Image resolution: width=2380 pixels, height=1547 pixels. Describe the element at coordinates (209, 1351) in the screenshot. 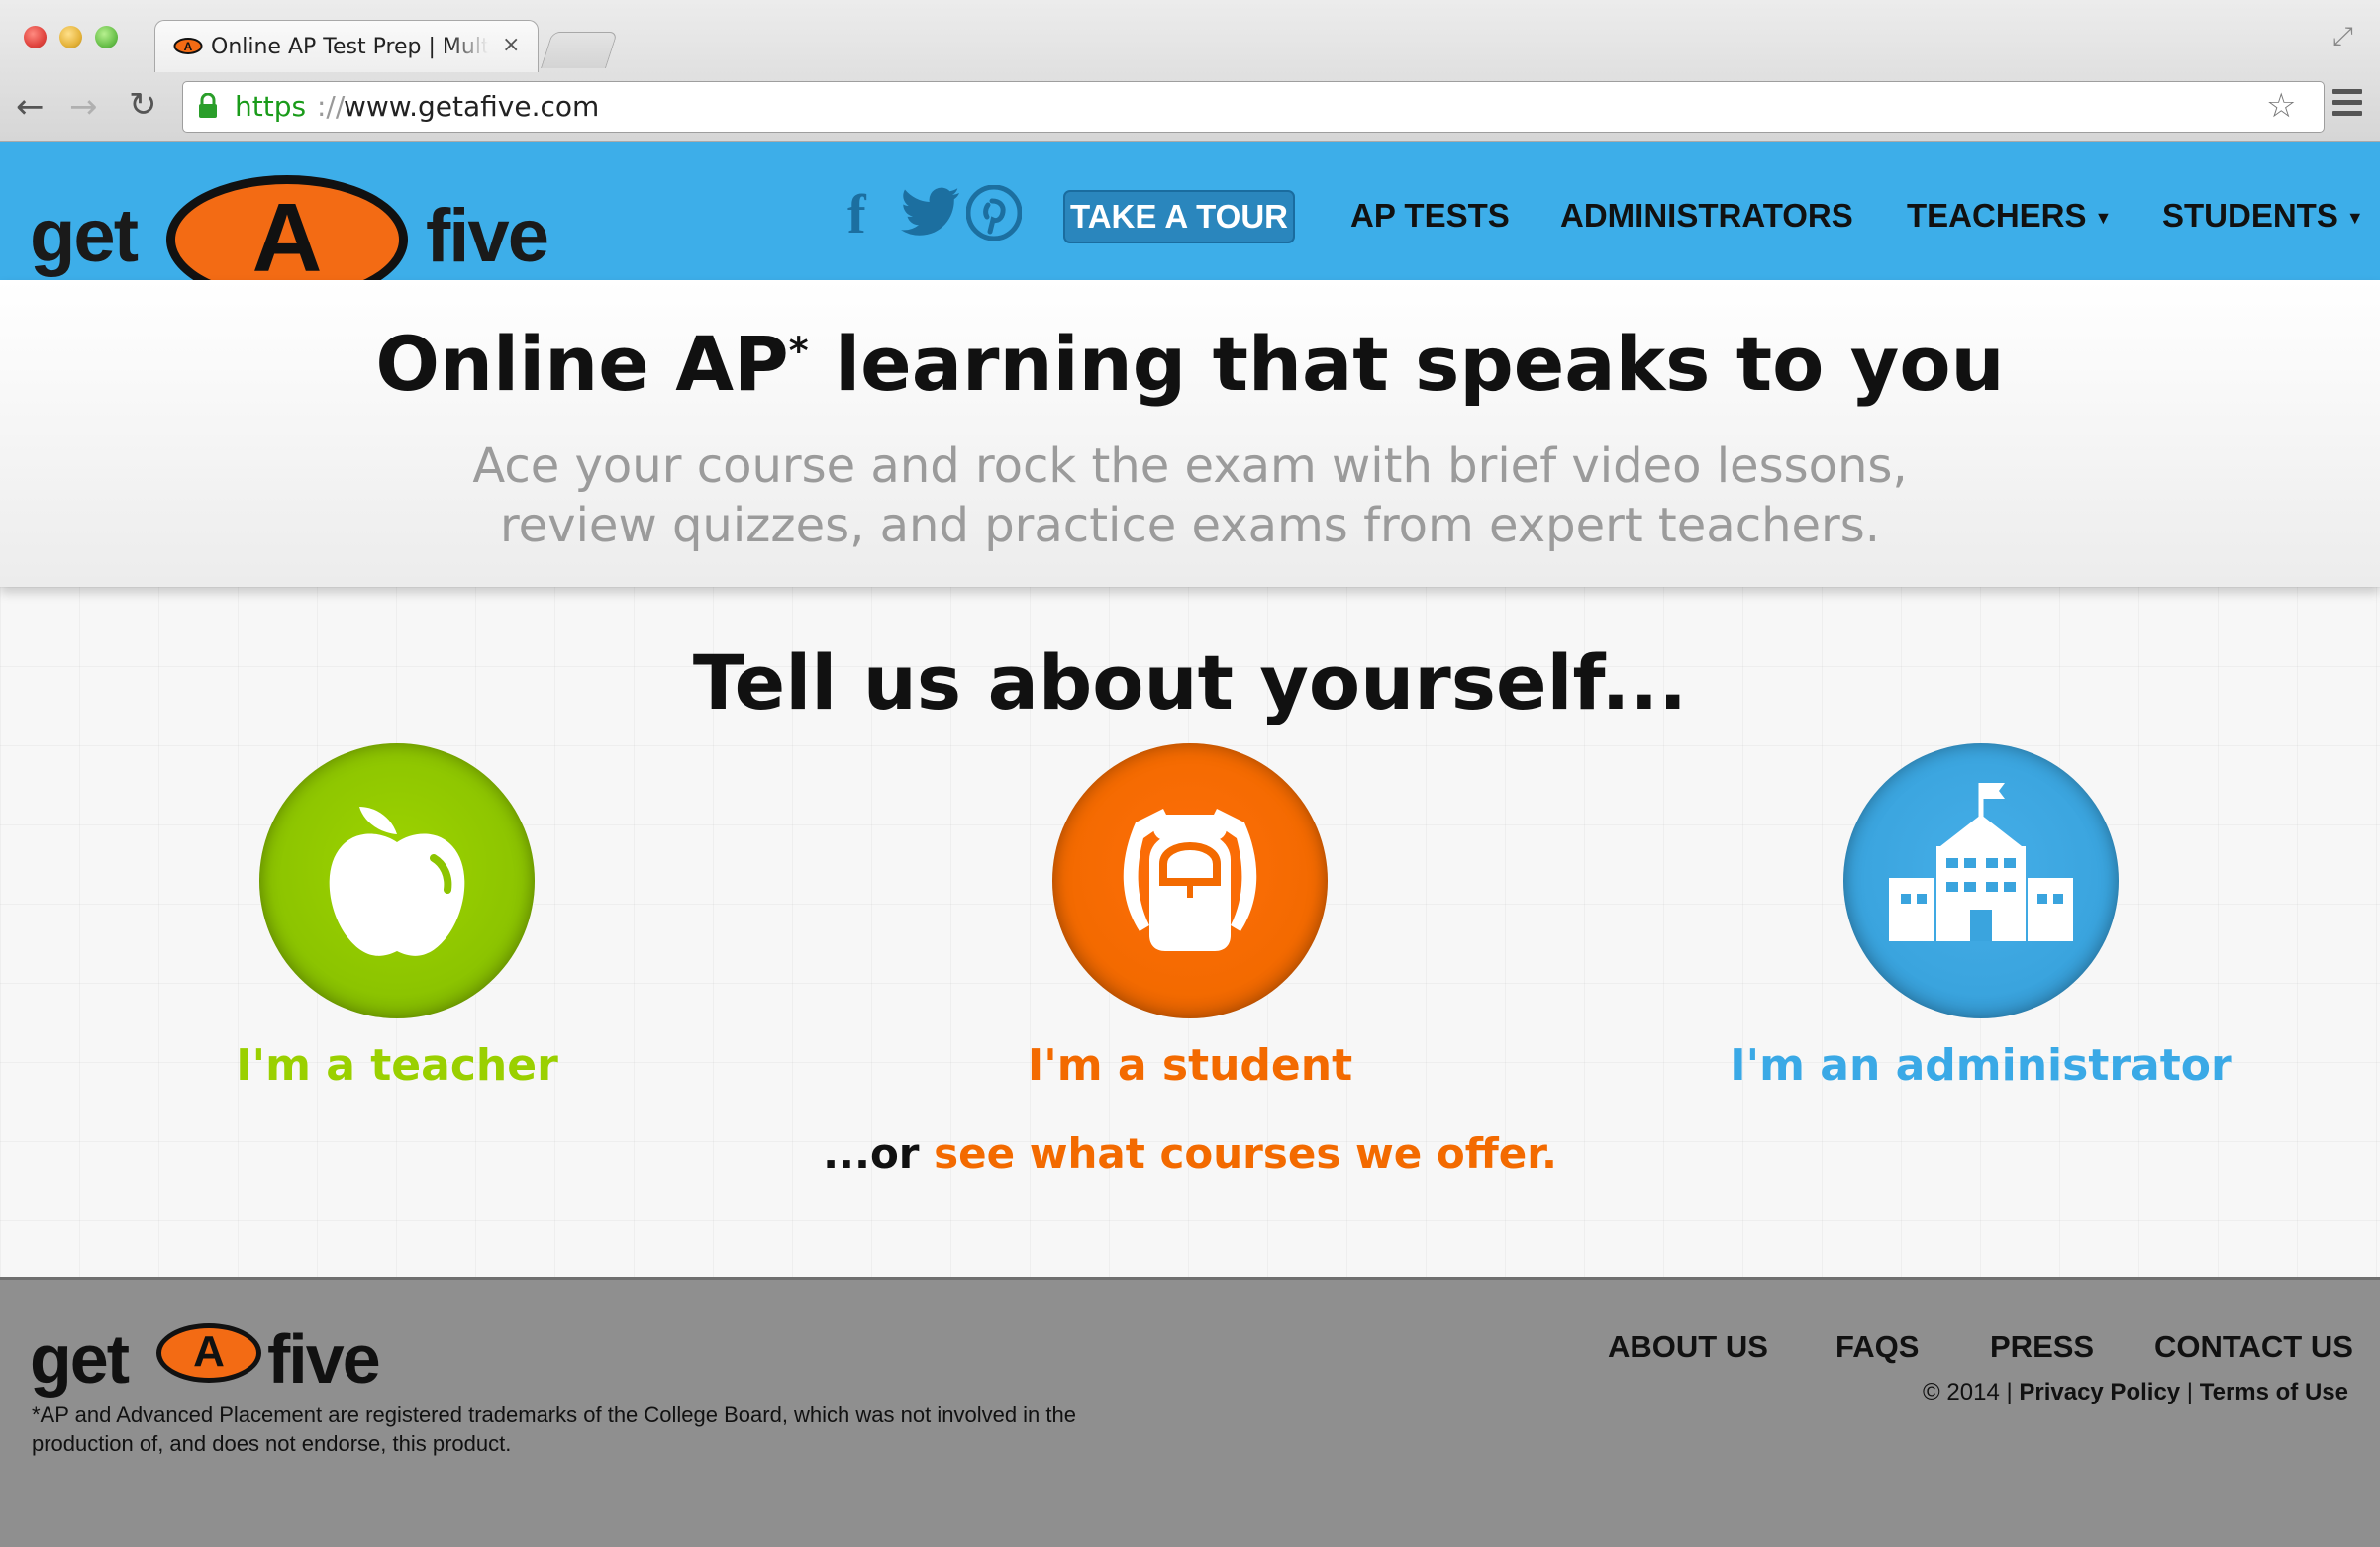

I see `footer-logo-a: A` at that location.